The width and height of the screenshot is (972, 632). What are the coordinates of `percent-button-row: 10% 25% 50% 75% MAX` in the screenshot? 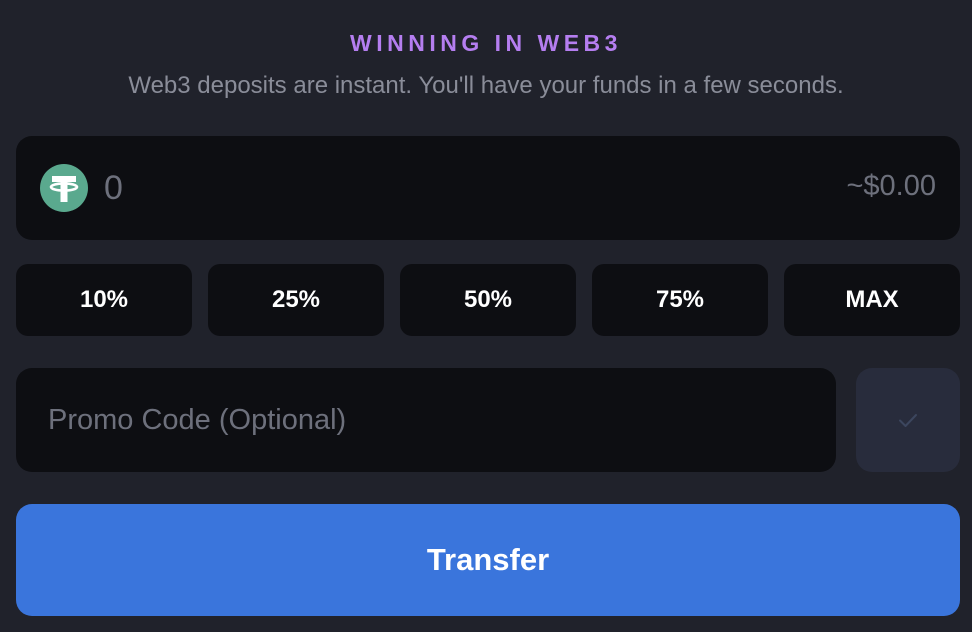 It's located at (488, 300).